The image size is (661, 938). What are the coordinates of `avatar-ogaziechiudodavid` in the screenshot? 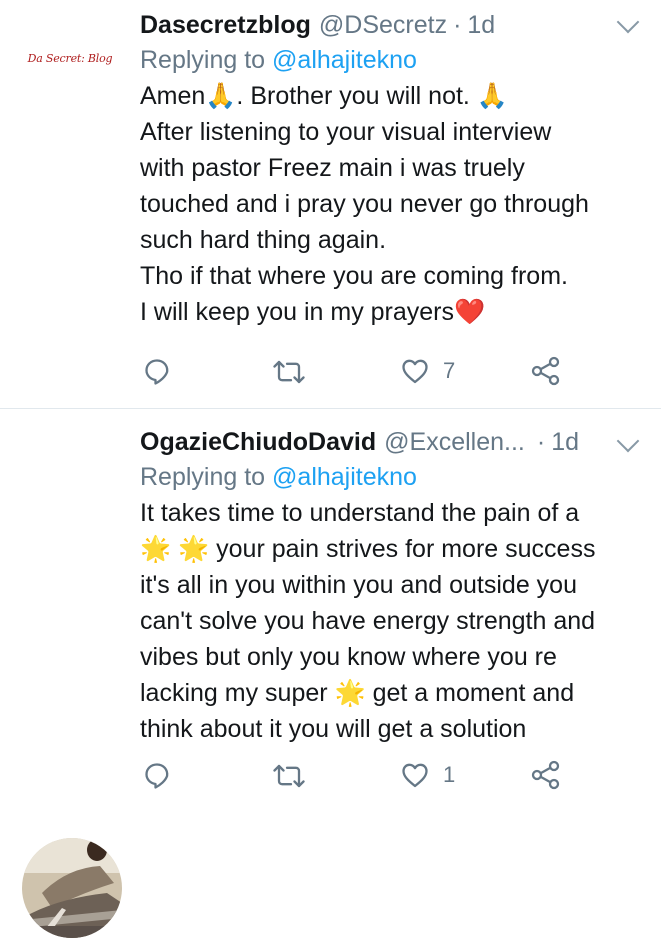 It's located at (72, 888).